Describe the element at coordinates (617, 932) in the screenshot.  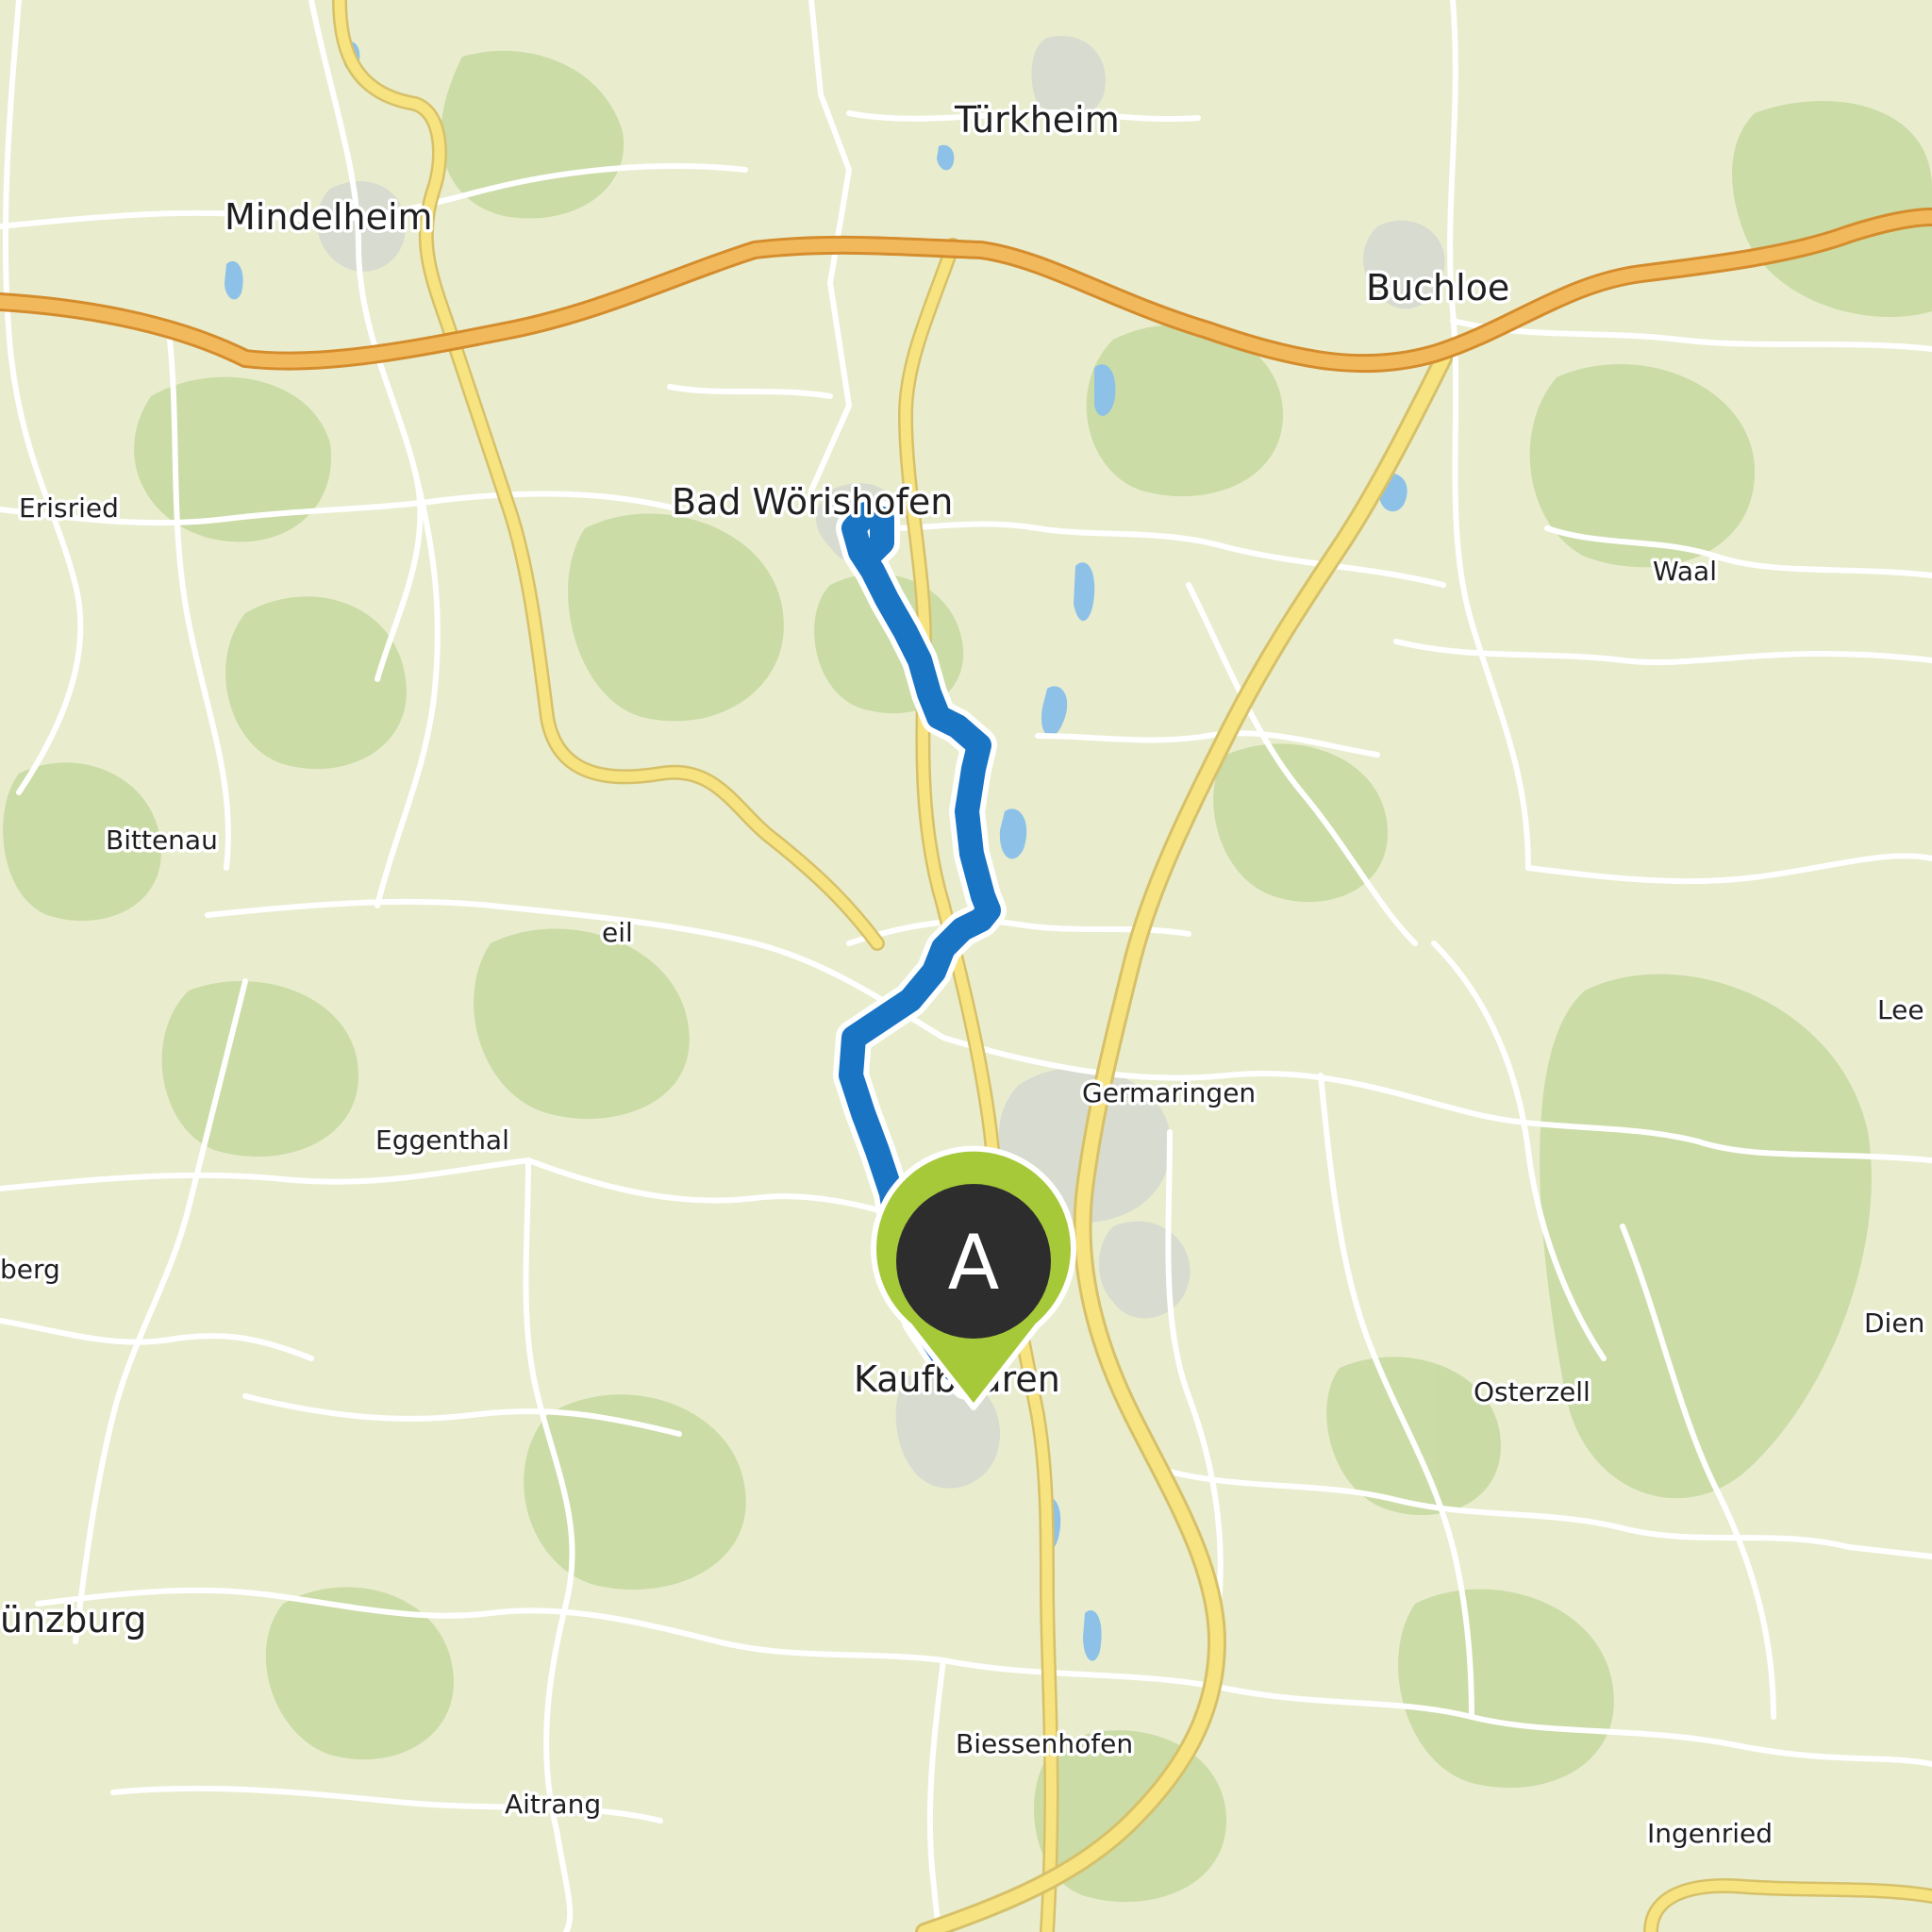
I see `place-label: eil` at that location.